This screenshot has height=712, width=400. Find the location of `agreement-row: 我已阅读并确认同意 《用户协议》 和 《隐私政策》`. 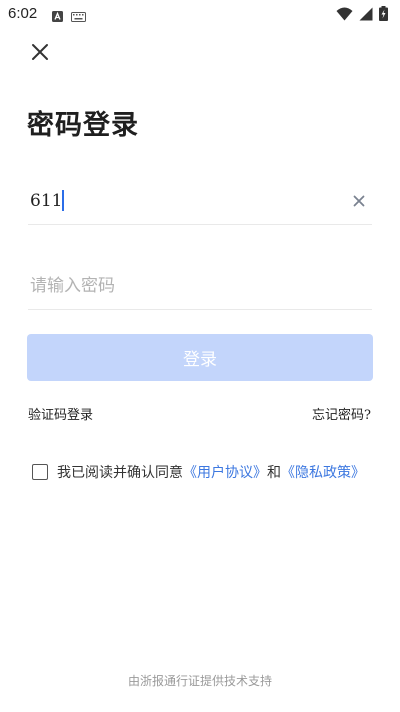

agreement-row: 我已阅读并确认同意 《用户协议》 和 《隐私政策》 is located at coordinates (198, 472).